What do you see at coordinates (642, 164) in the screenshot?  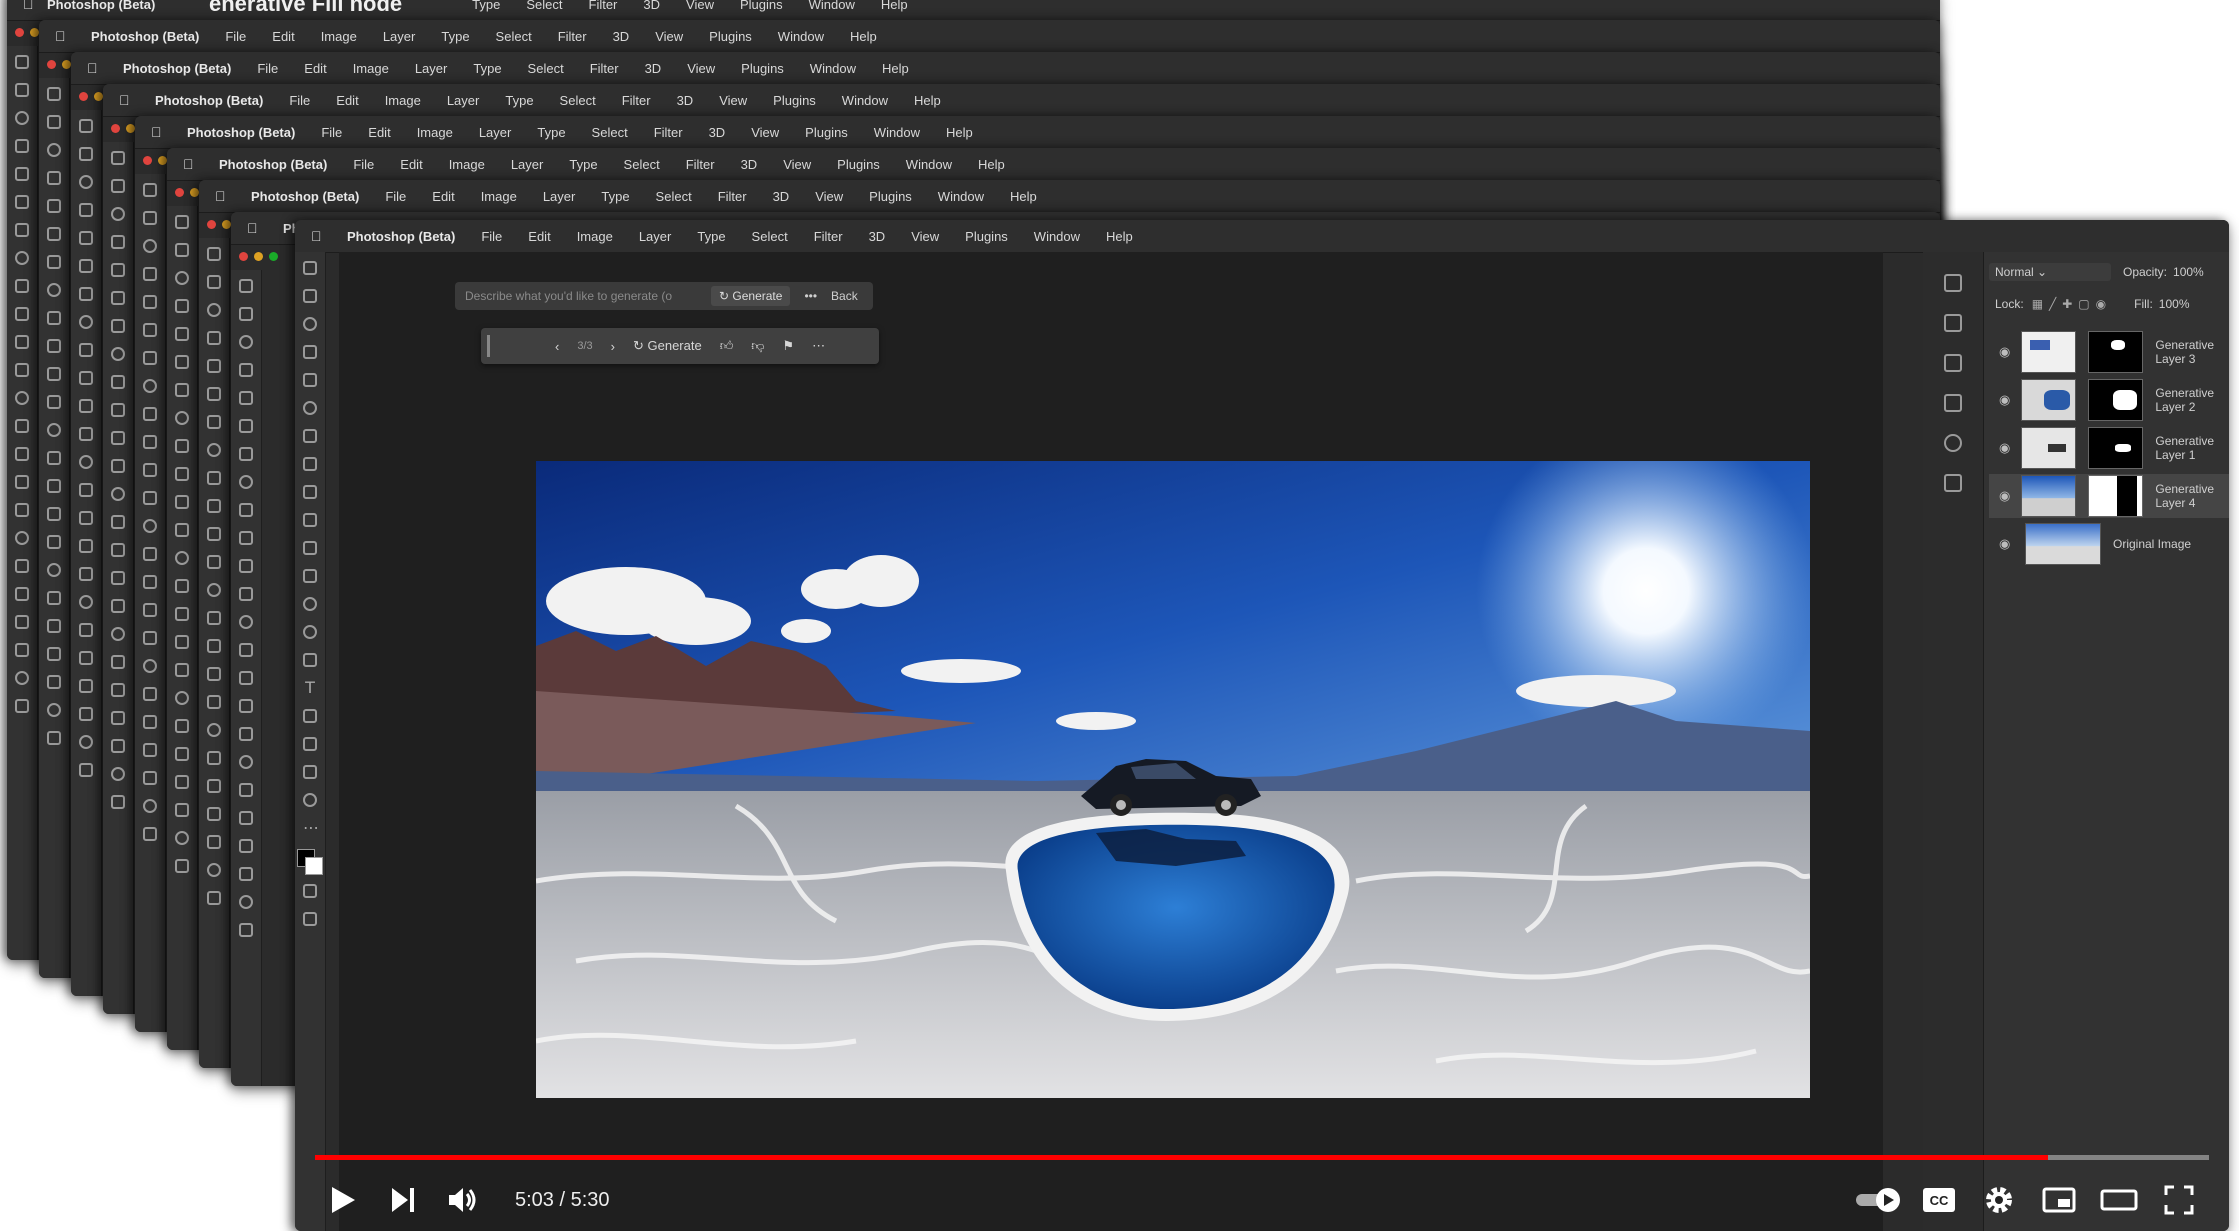 I see `stacked-menu-item: Select` at bounding box center [642, 164].